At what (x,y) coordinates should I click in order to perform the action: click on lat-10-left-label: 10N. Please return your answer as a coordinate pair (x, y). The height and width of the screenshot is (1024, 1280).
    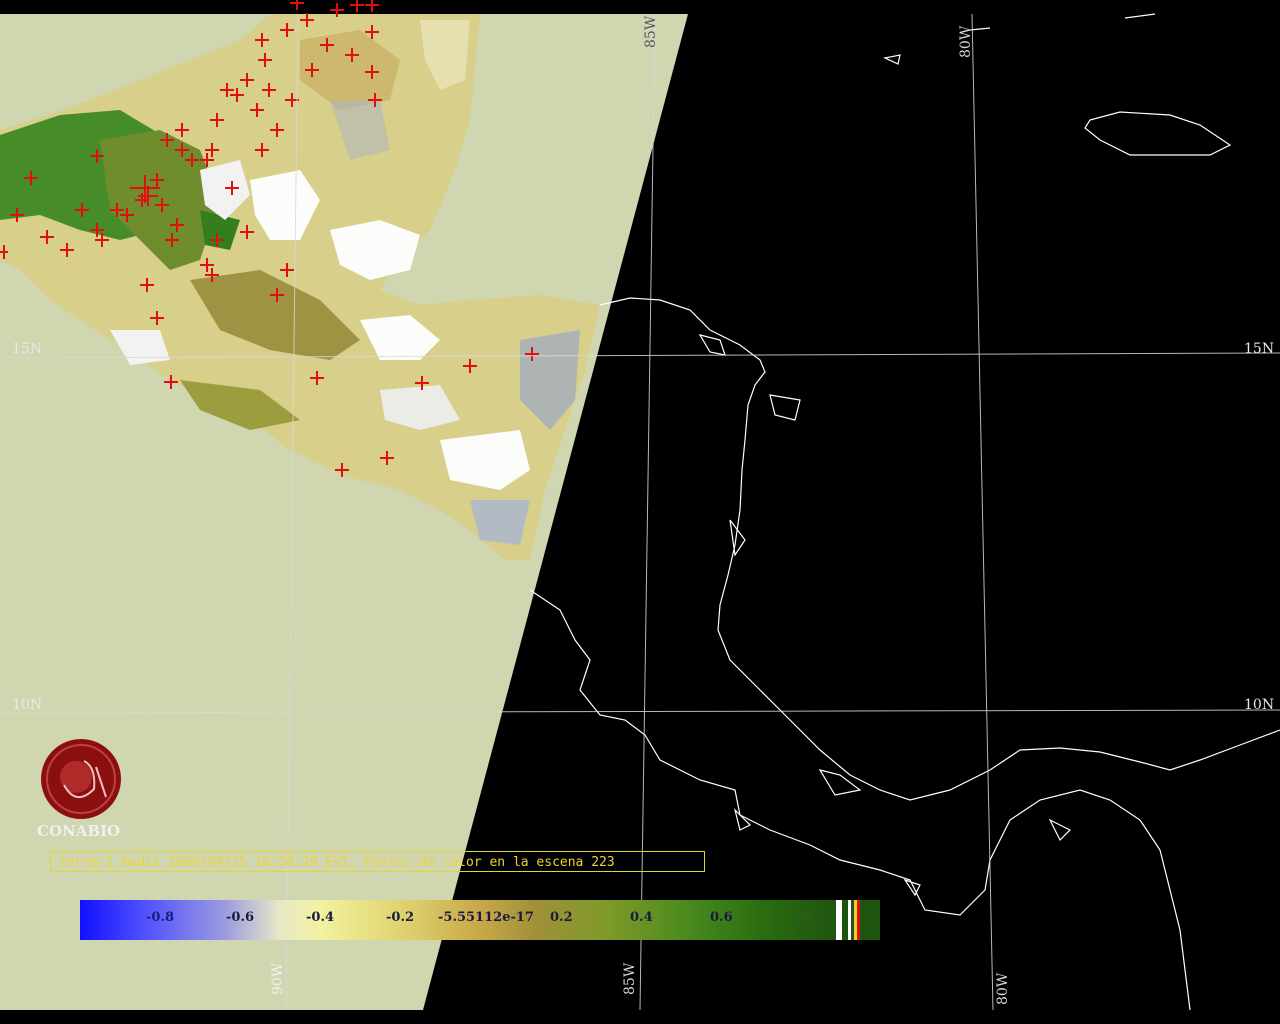
    Looking at the image, I should click on (27, 705).